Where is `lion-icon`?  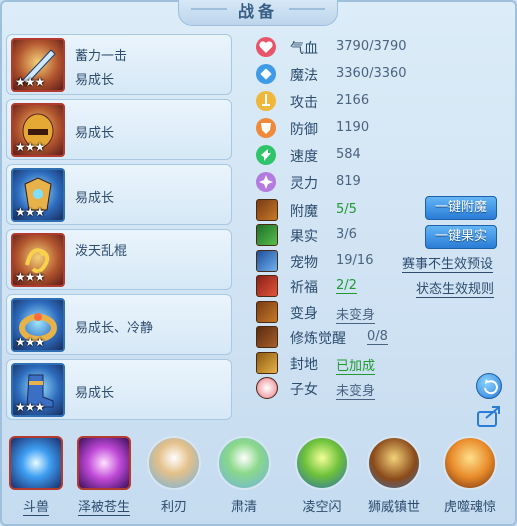 lion-icon is located at coordinates (394, 463).